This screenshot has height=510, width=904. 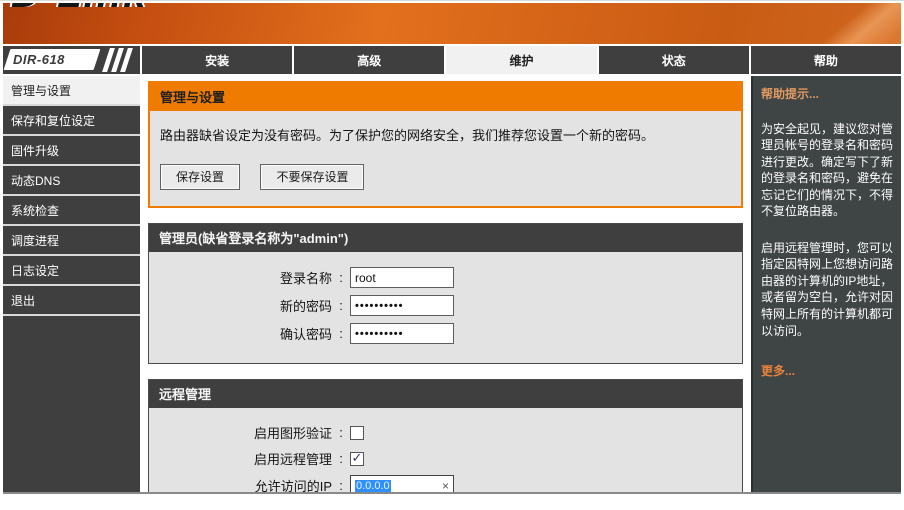 I want to click on new-password-label: 新的密码, so click(x=305, y=306).